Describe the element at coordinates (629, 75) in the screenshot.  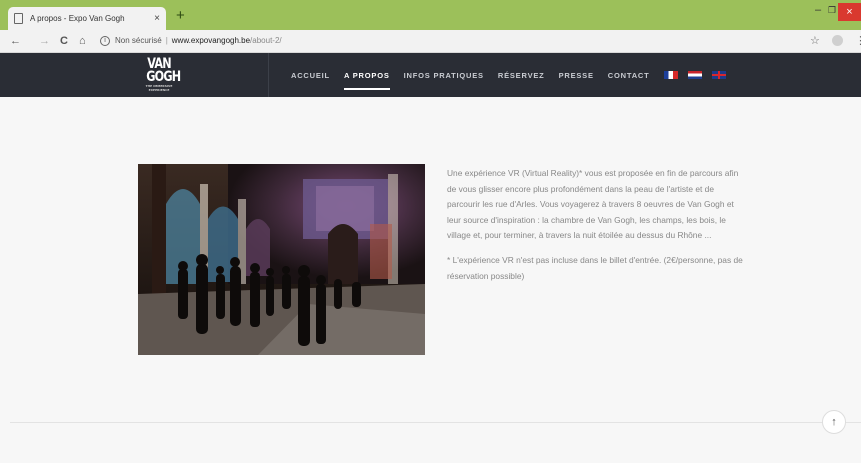
I see `nav-contact: CONTACT` at that location.